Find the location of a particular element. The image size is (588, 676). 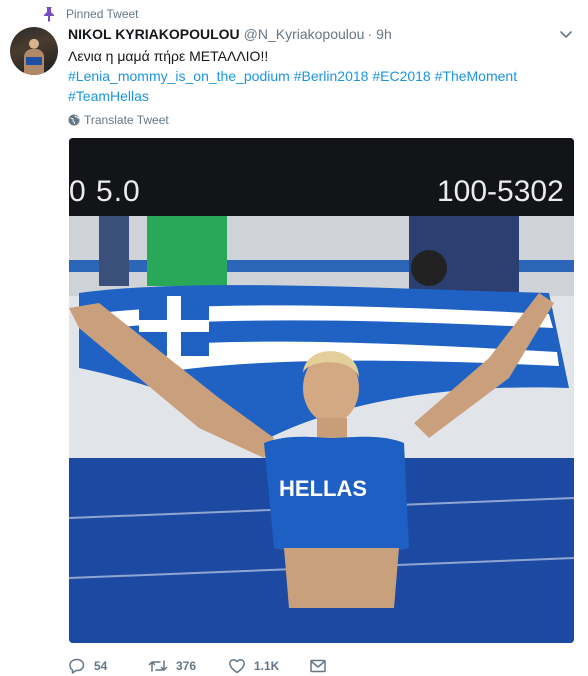

pinned-label: Pinned Tweet is located at coordinates (102, 14).